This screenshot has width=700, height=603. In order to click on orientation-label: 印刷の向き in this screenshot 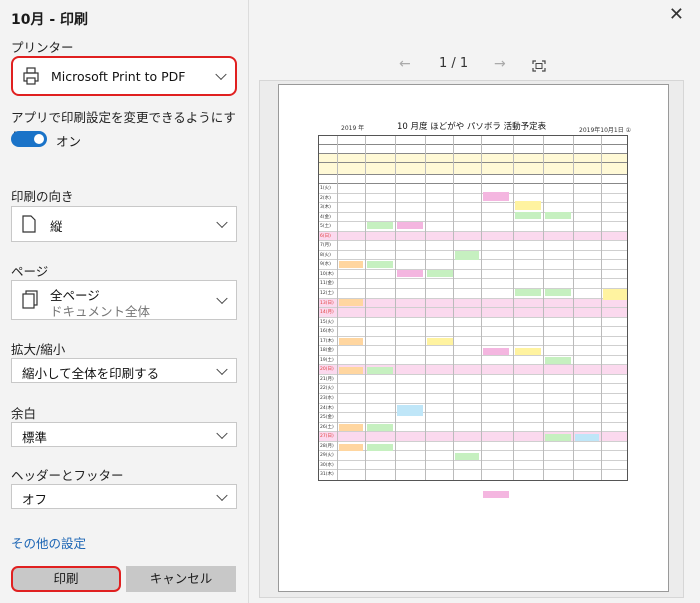, I will do `click(42, 196)`.